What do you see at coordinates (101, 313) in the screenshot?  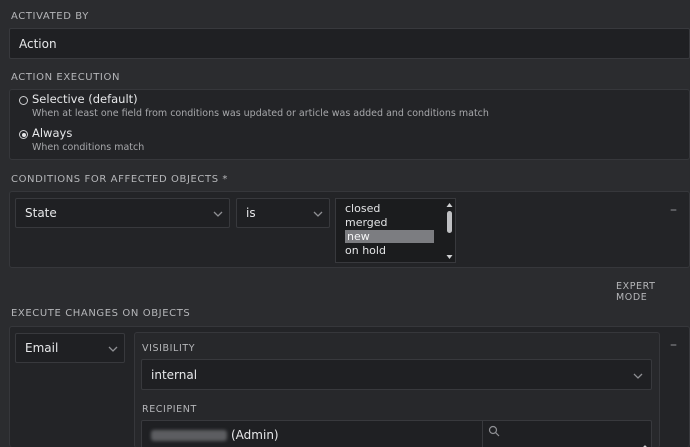 I see `execute-changes-label: EXECUTE CHANGES ON OBJECTS` at bounding box center [101, 313].